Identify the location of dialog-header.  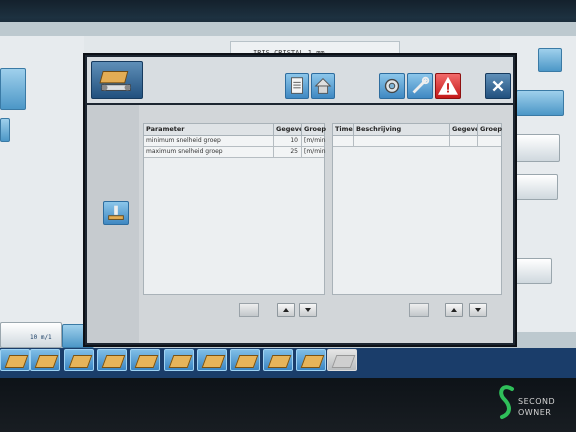
(300, 80).